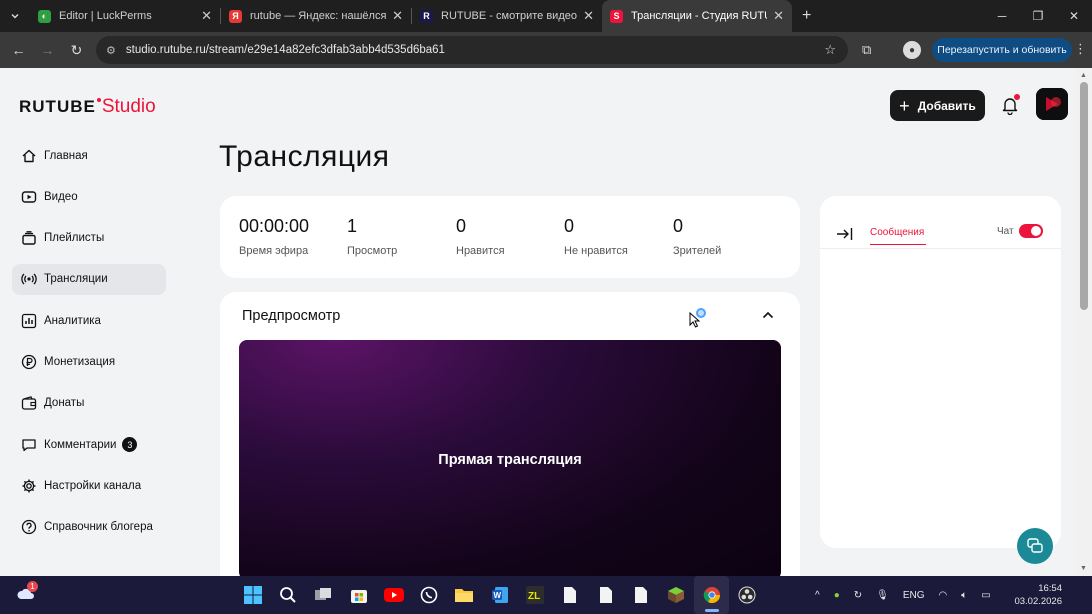 This screenshot has height=614, width=1092. I want to click on scroll-up-icon: ▲, so click(1083, 75).